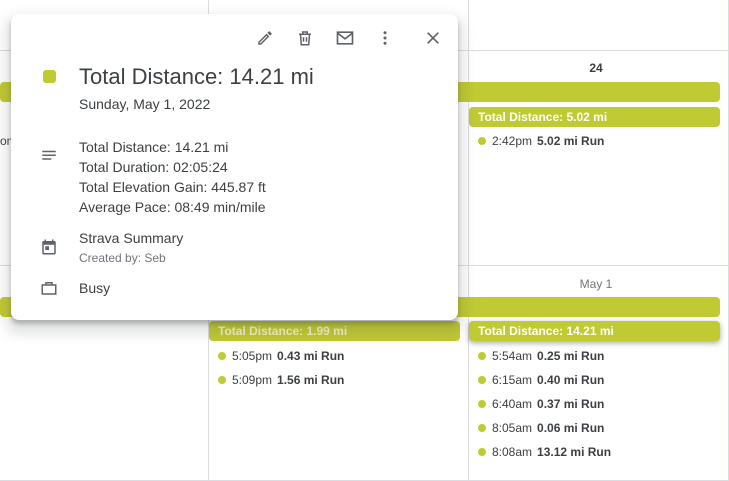  Describe the element at coordinates (596, 68) in the screenshot. I see `day-number: 24` at that location.